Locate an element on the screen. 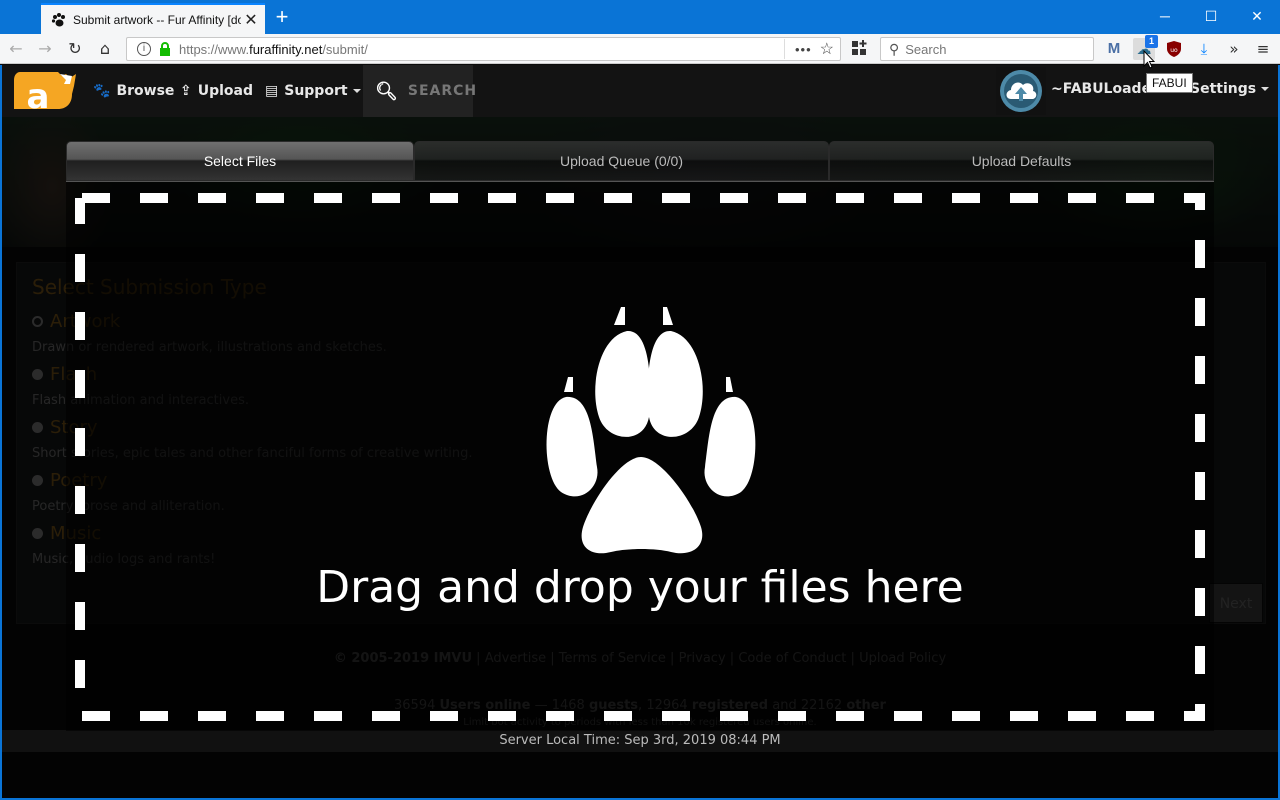 The height and width of the screenshot is (800, 1280). site-logo: a is located at coordinates (45, 90).